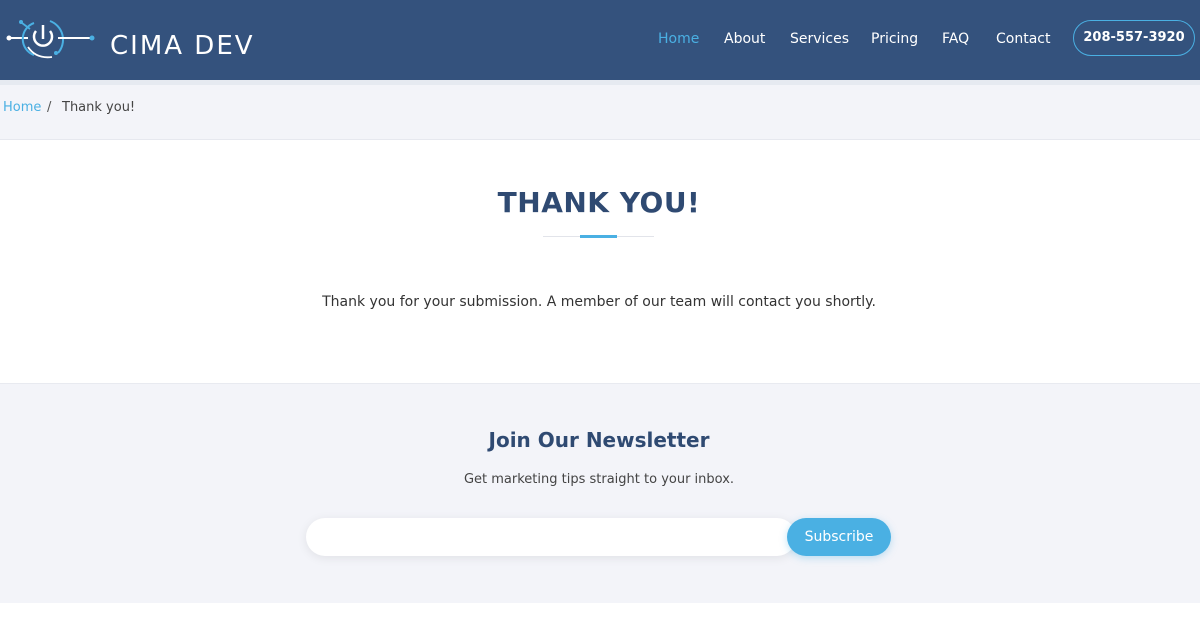 This screenshot has height=630, width=1200. Describe the element at coordinates (22, 108) in the screenshot. I see `breadcrumb-home-link: Home` at that location.